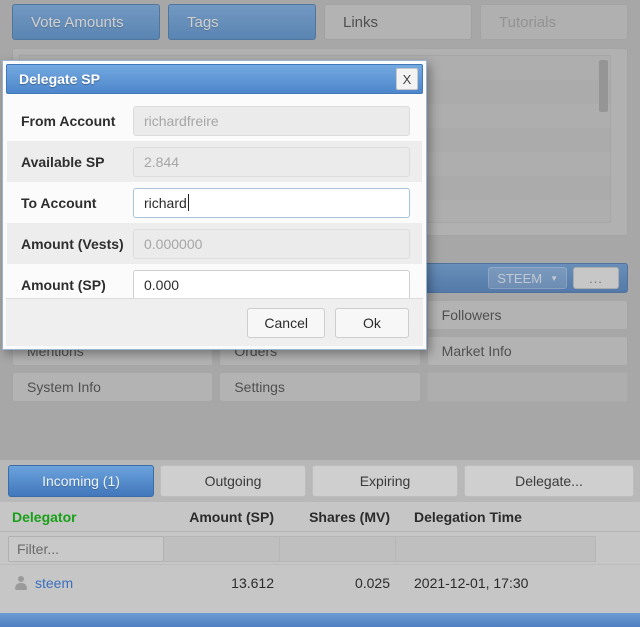  What do you see at coordinates (203, 22) in the screenshot?
I see `tab-label: Tags` at bounding box center [203, 22].